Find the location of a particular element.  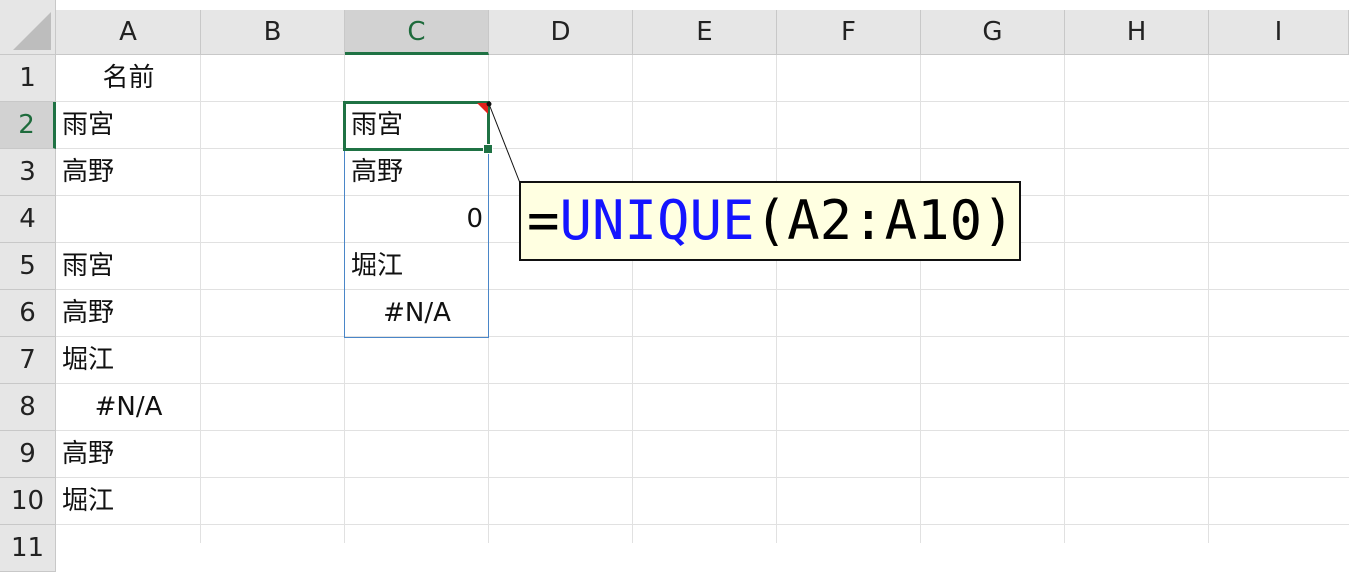

formula-callout: =UNIQUE(A2:A10) is located at coordinates (770, 221).